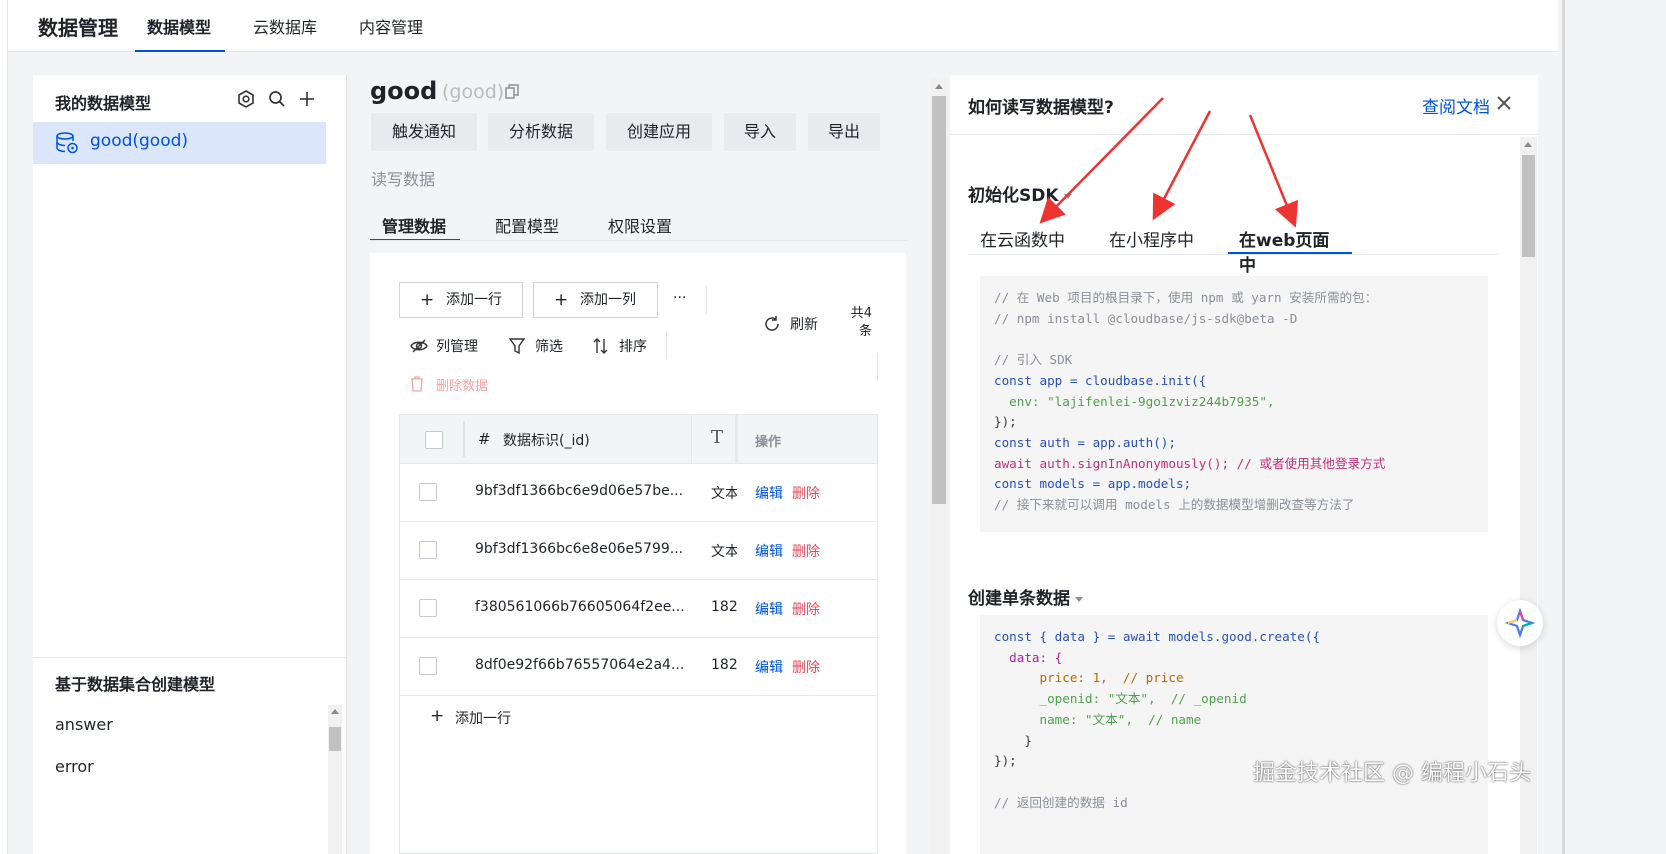 This screenshot has width=1666, height=854. I want to click on collection-item-error: error, so click(74, 766).